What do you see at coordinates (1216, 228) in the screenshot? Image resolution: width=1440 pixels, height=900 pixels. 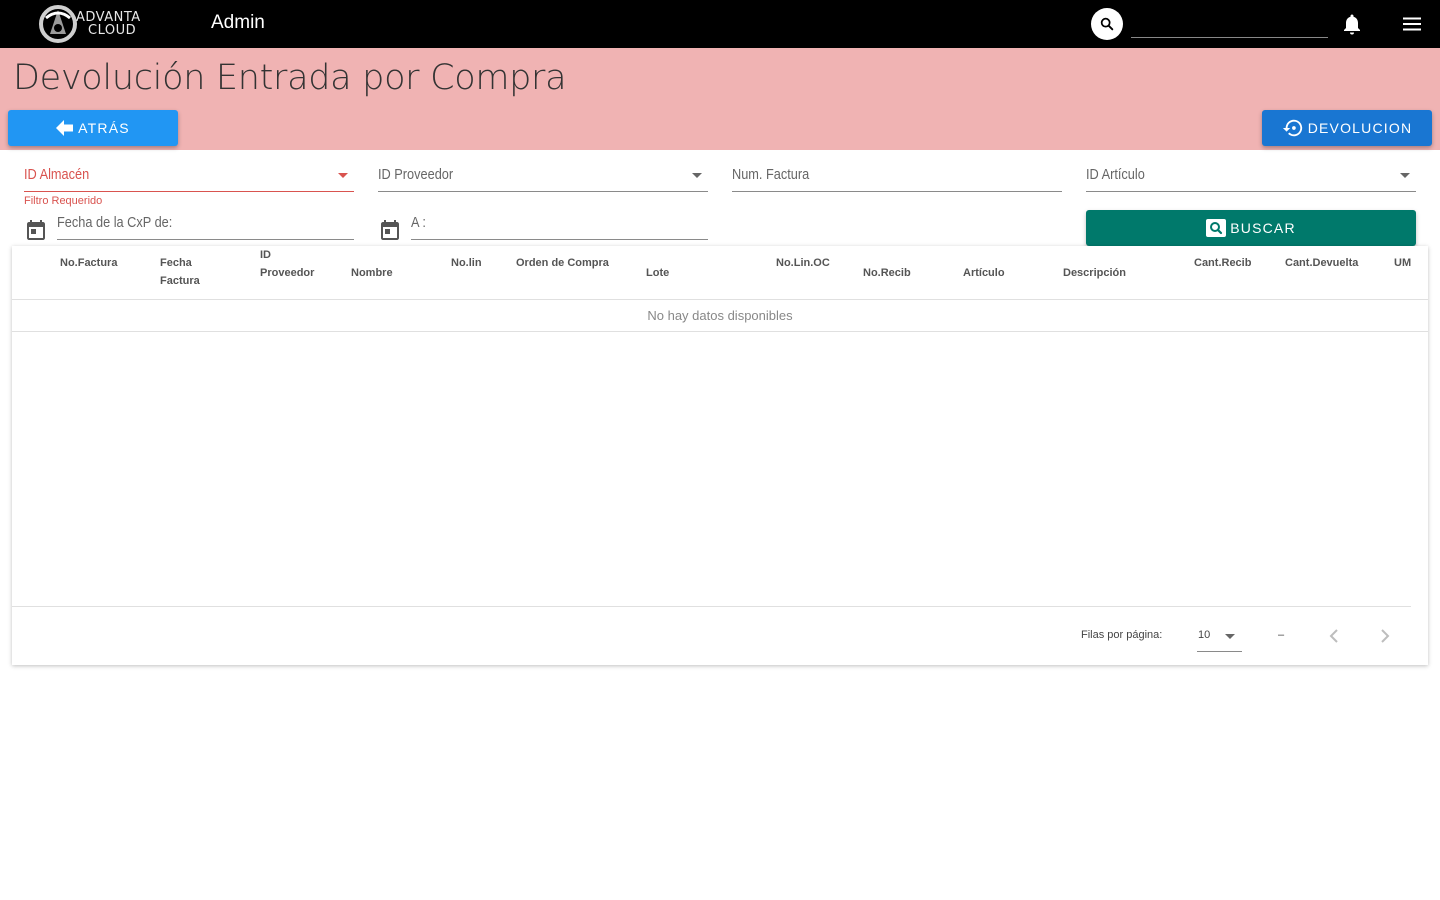 I see `search-box-icon` at bounding box center [1216, 228].